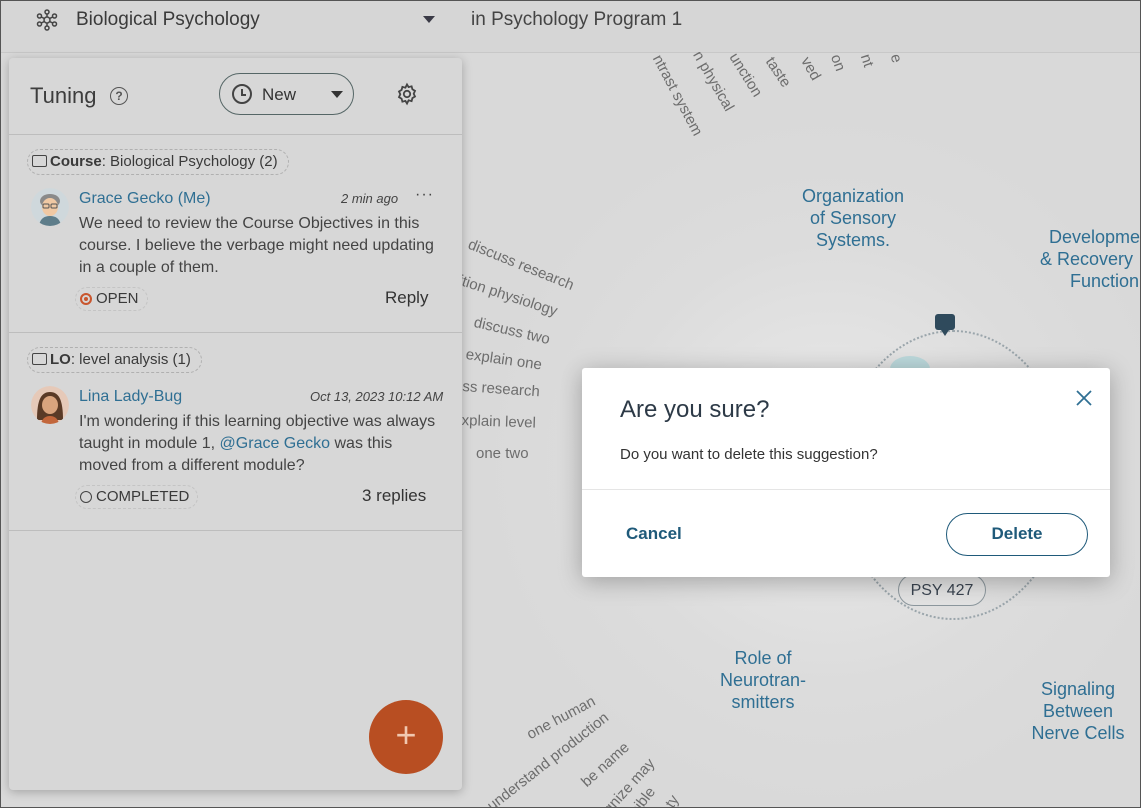 Image resolution: width=1141 pixels, height=808 pixels. What do you see at coordinates (499, 422) in the screenshot?
I see `map-word: xplain level` at bounding box center [499, 422].